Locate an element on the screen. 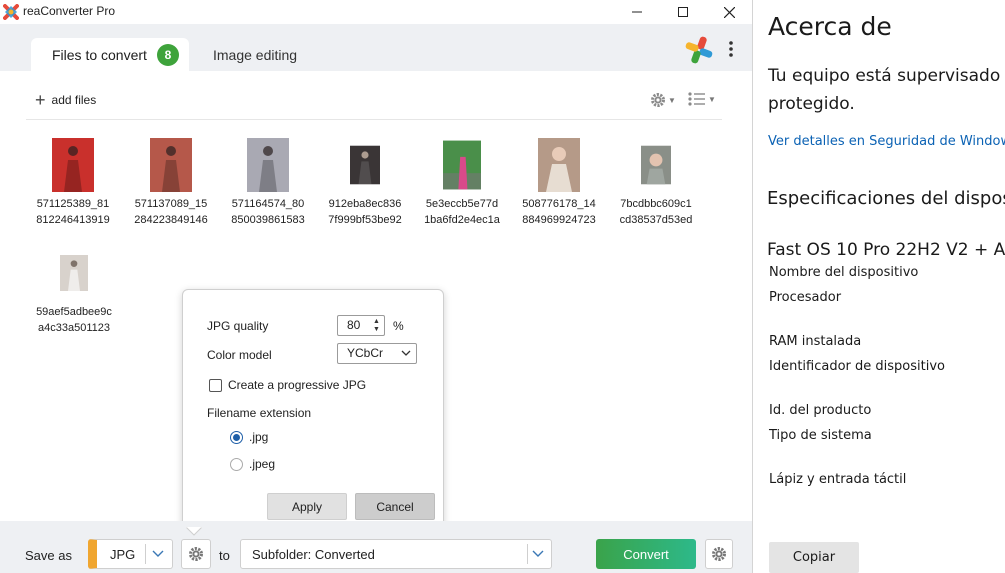 The height and width of the screenshot is (573, 1005). format-settings-button is located at coordinates (196, 554).